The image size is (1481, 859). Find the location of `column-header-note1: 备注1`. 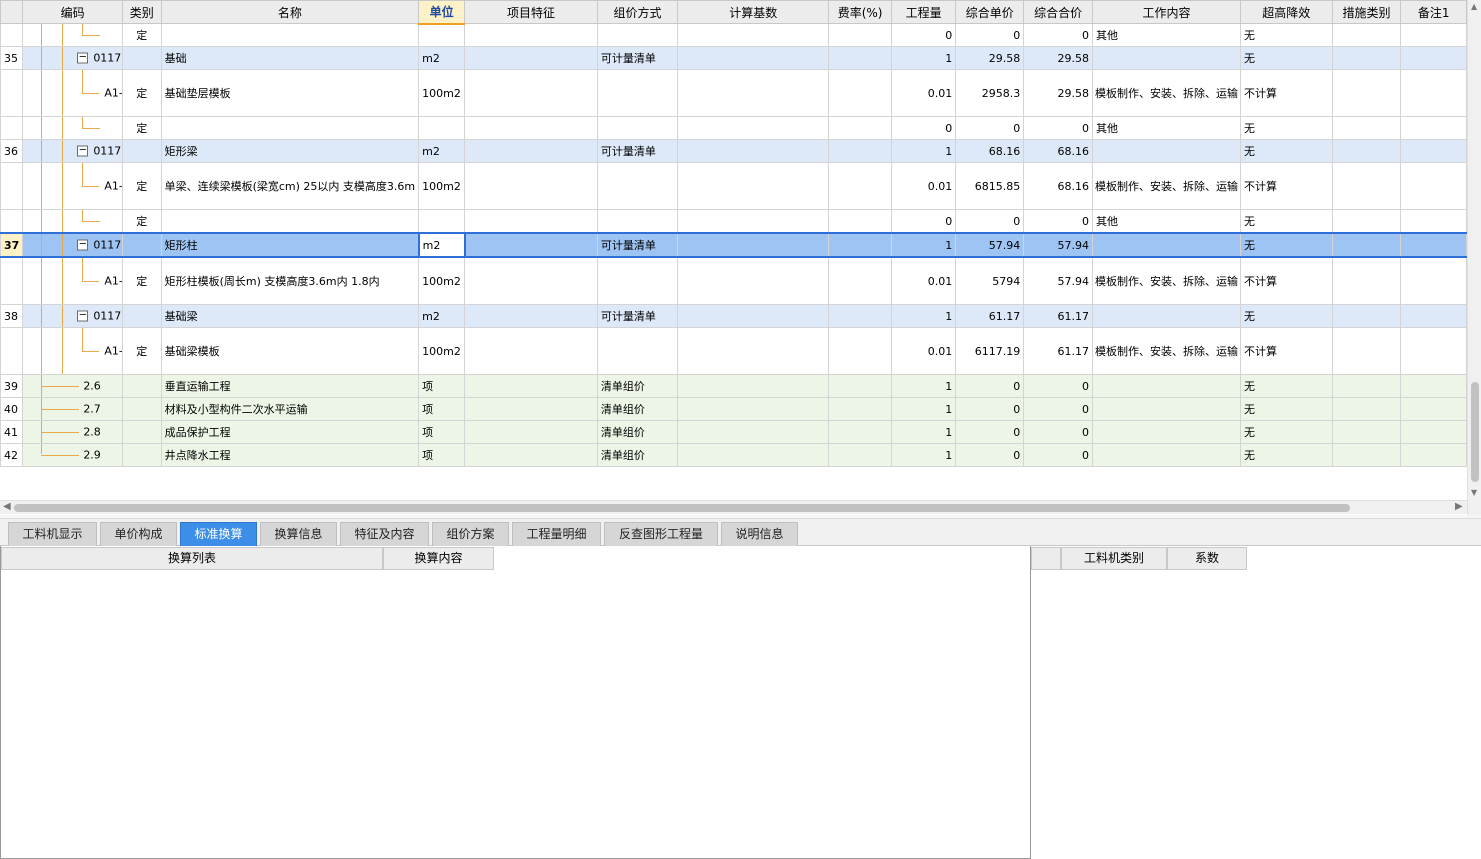

column-header-note1: 备注1 is located at coordinates (1433, 12).